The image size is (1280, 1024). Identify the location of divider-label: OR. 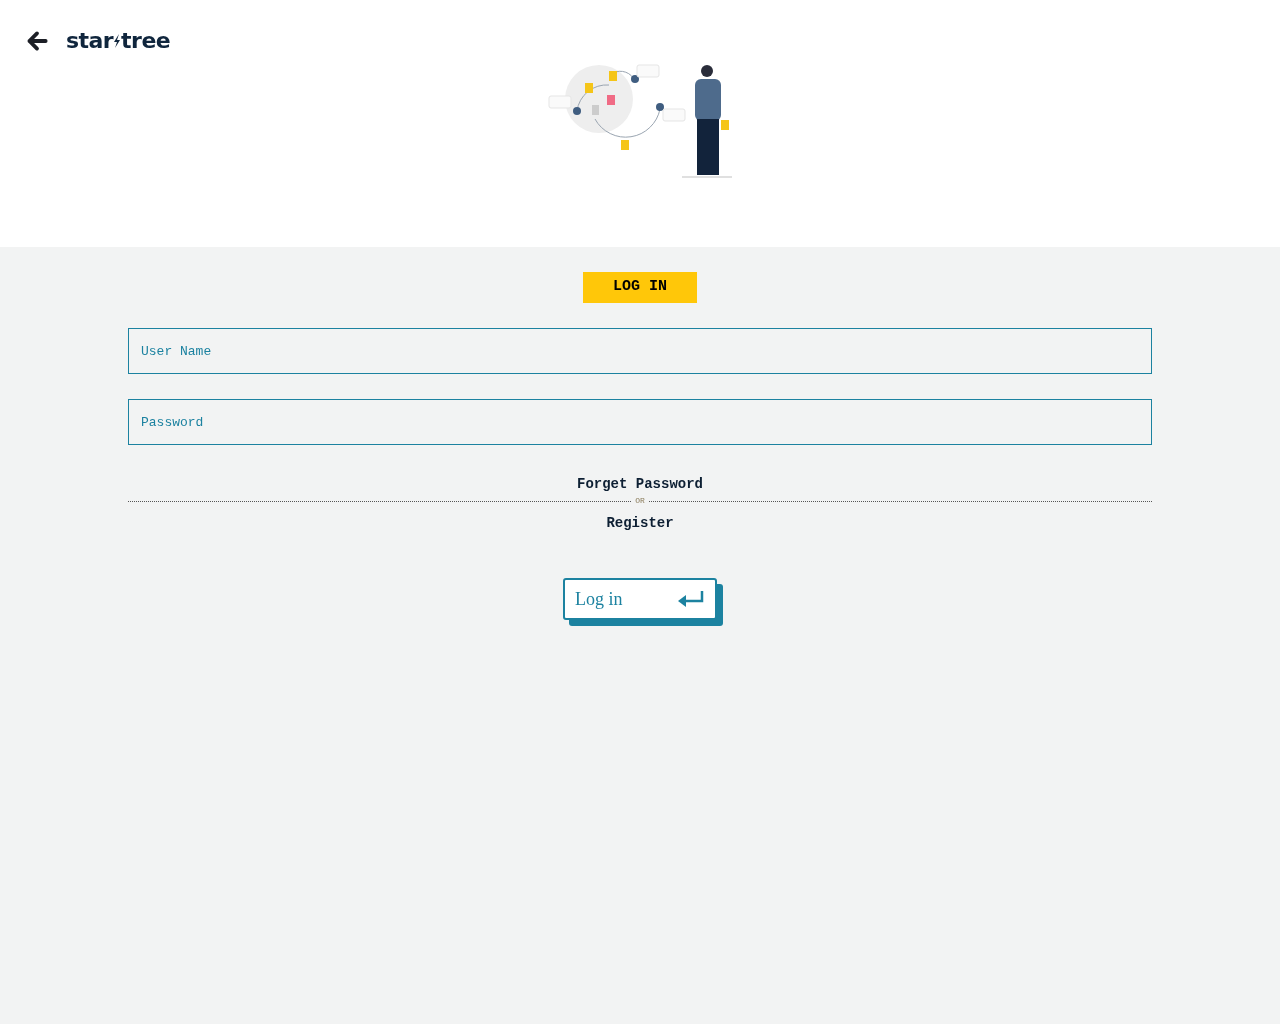
(640, 501).